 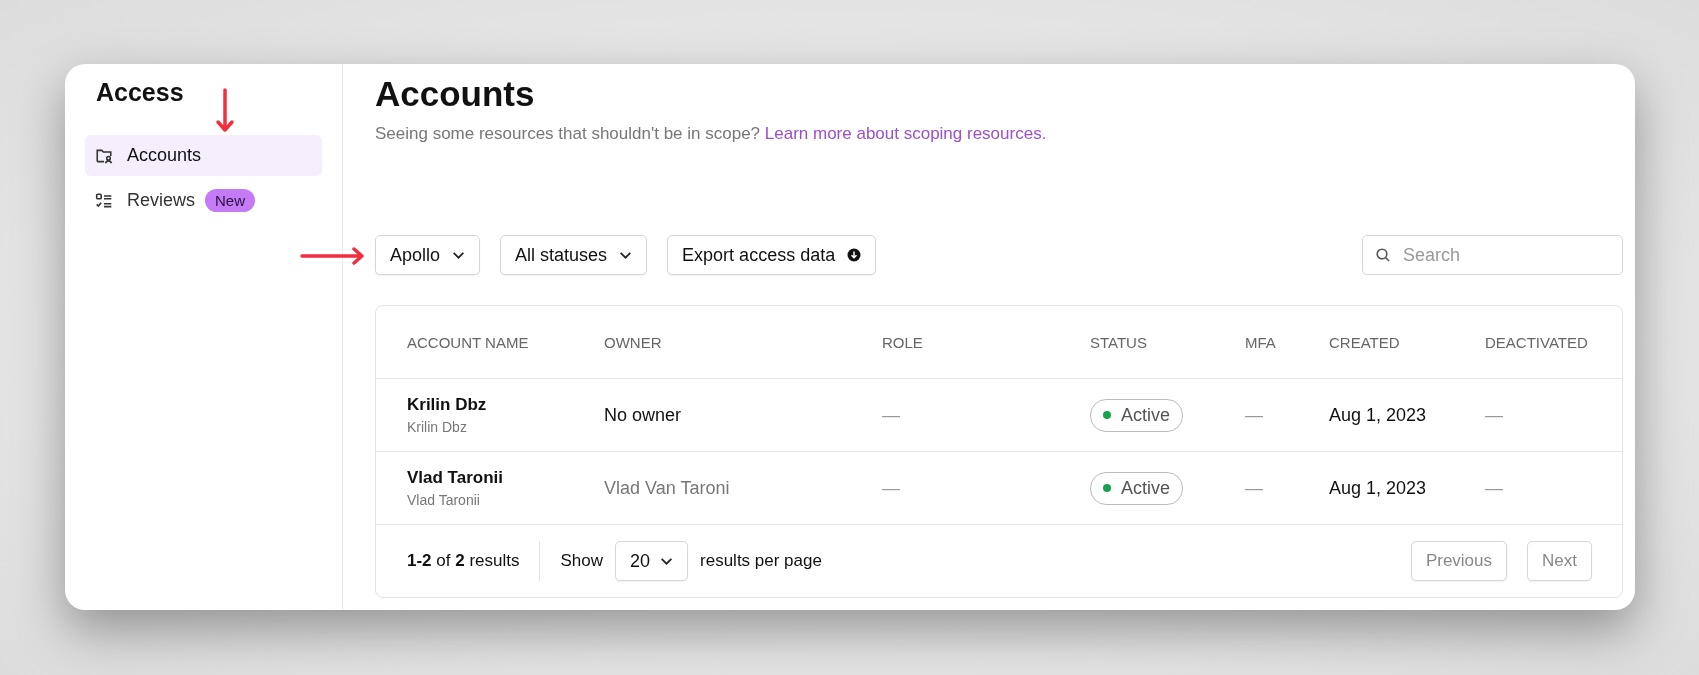 What do you see at coordinates (574, 255) in the screenshot?
I see `filter-dropdown: All statuses` at bounding box center [574, 255].